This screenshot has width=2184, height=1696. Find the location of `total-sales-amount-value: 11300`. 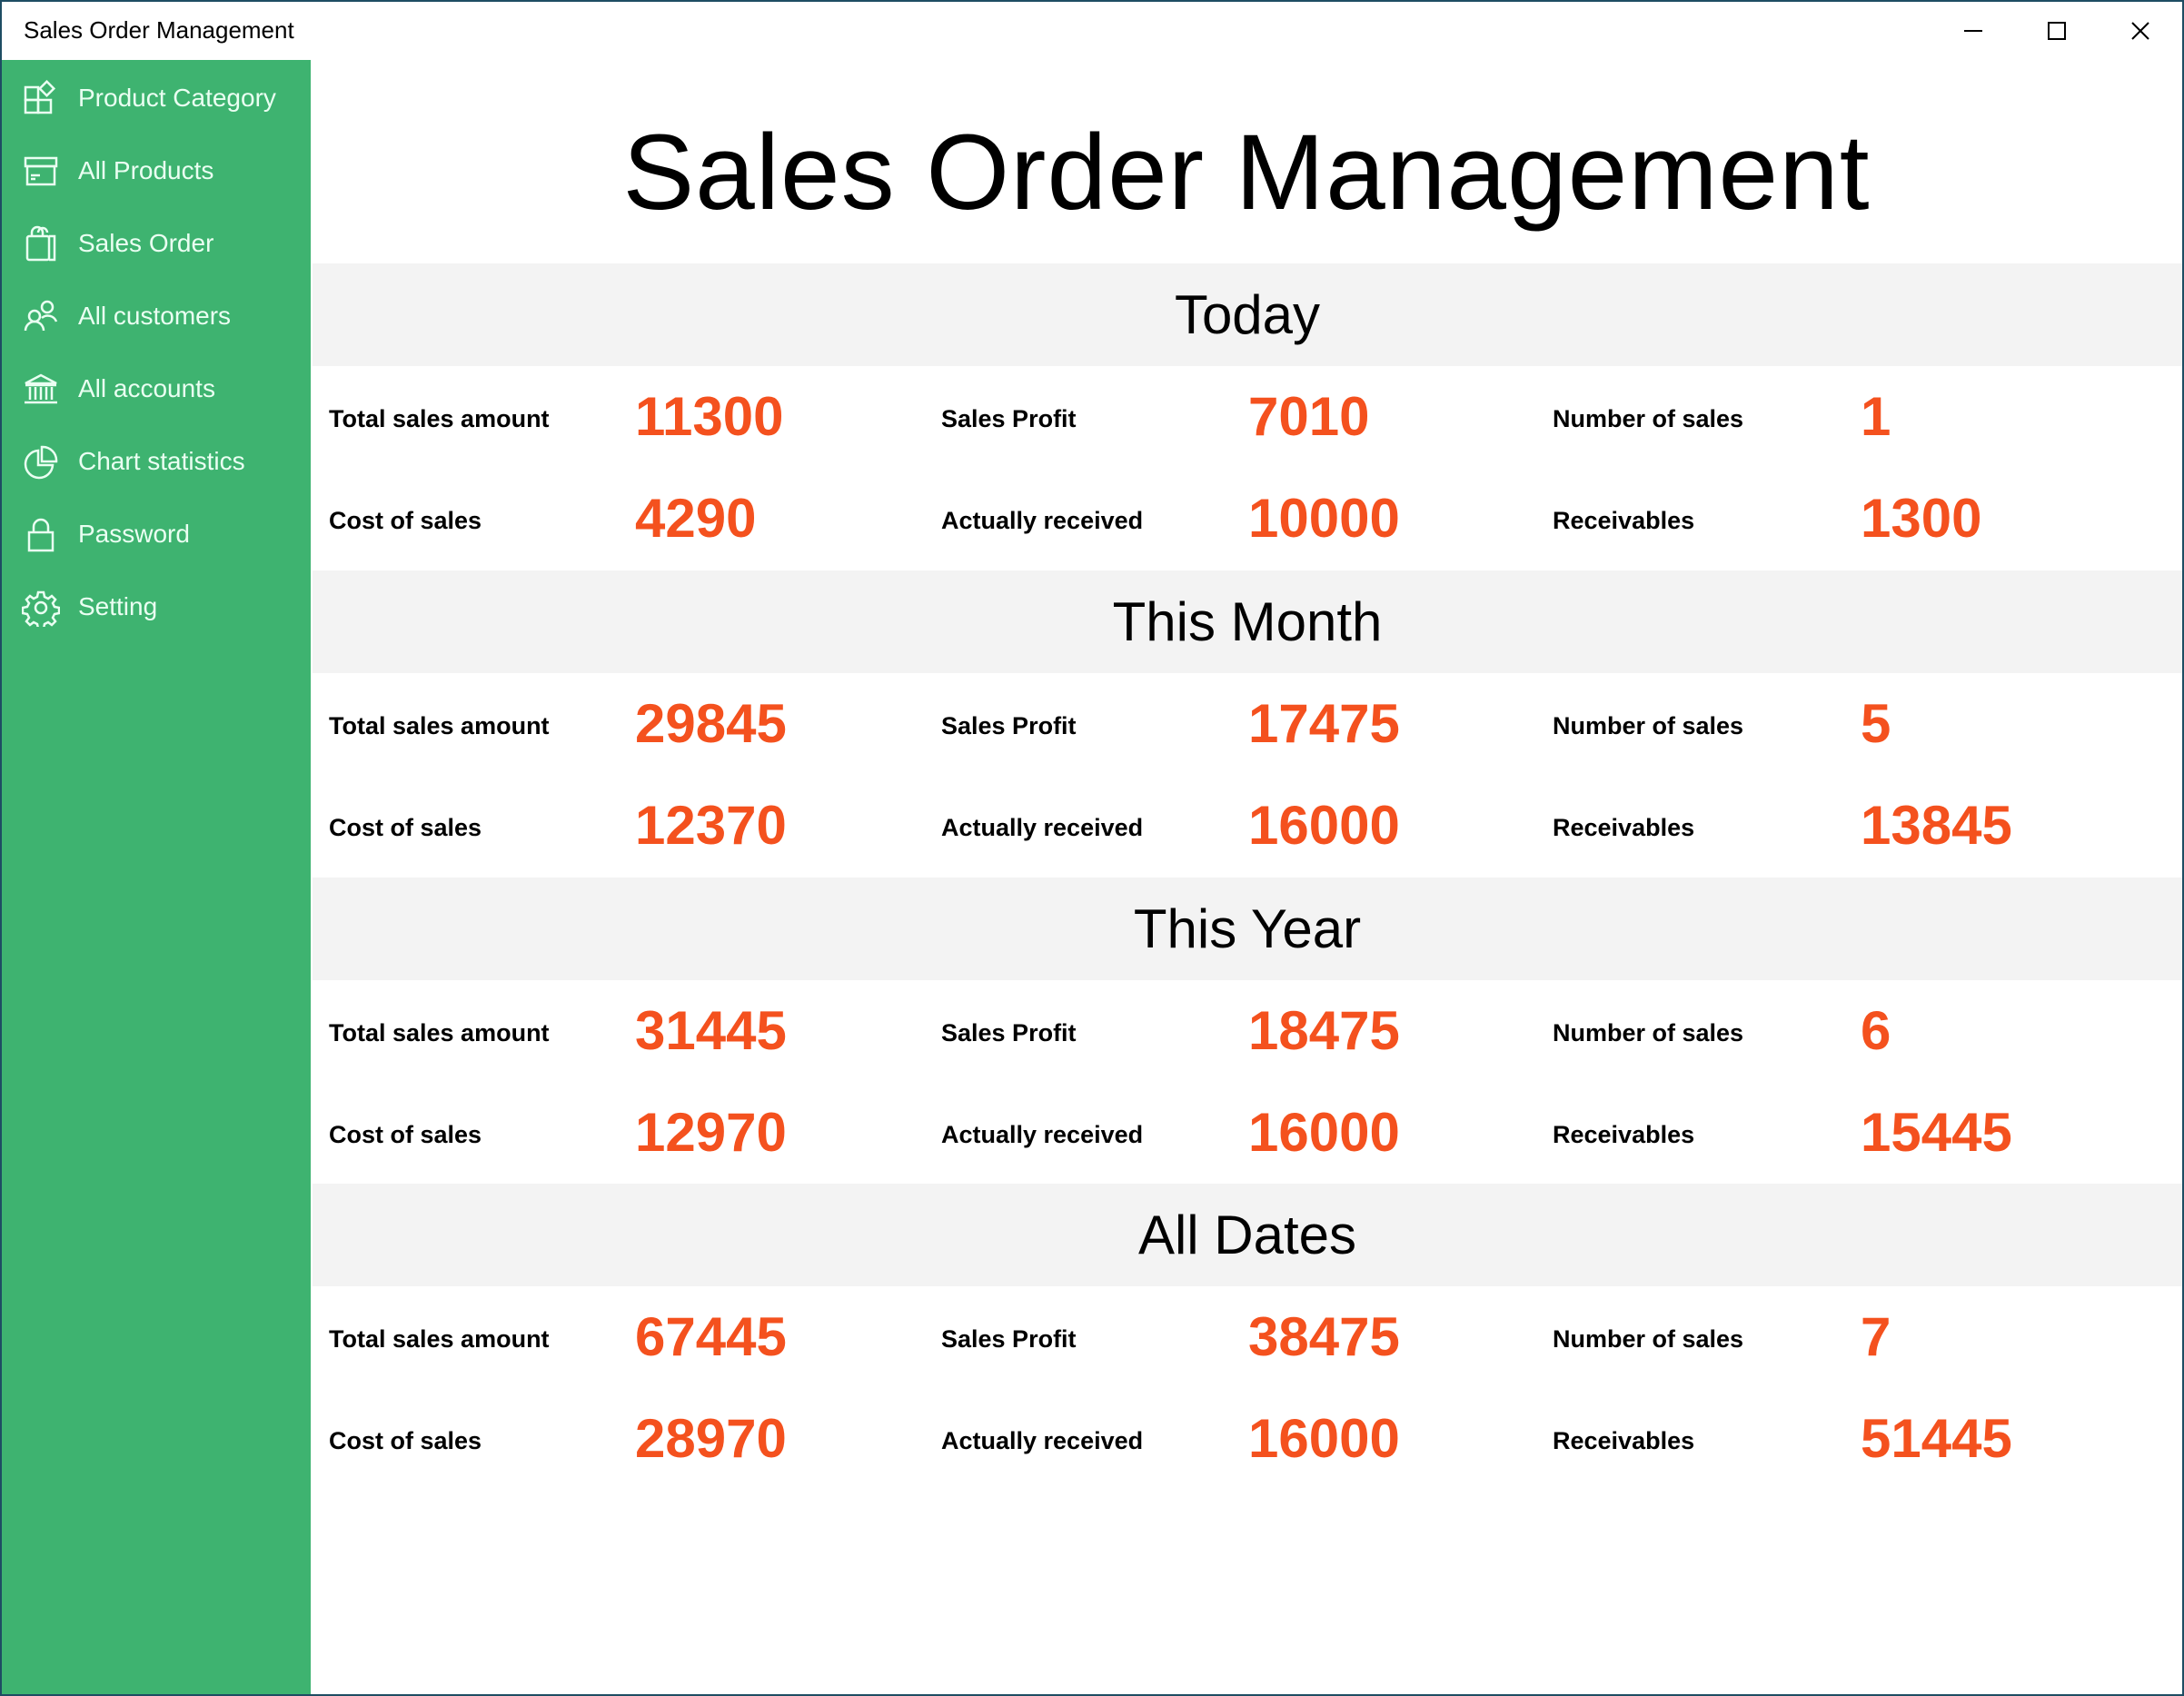

total-sales-amount-value: 11300 is located at coordinates (710, 416).